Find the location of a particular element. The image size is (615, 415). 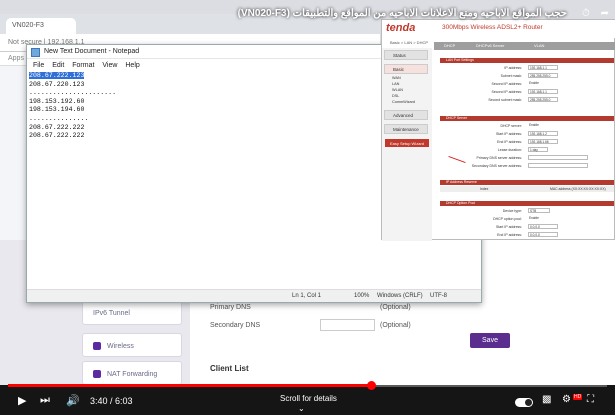

share-icon: ➦ is located at coordinates (605, 13).